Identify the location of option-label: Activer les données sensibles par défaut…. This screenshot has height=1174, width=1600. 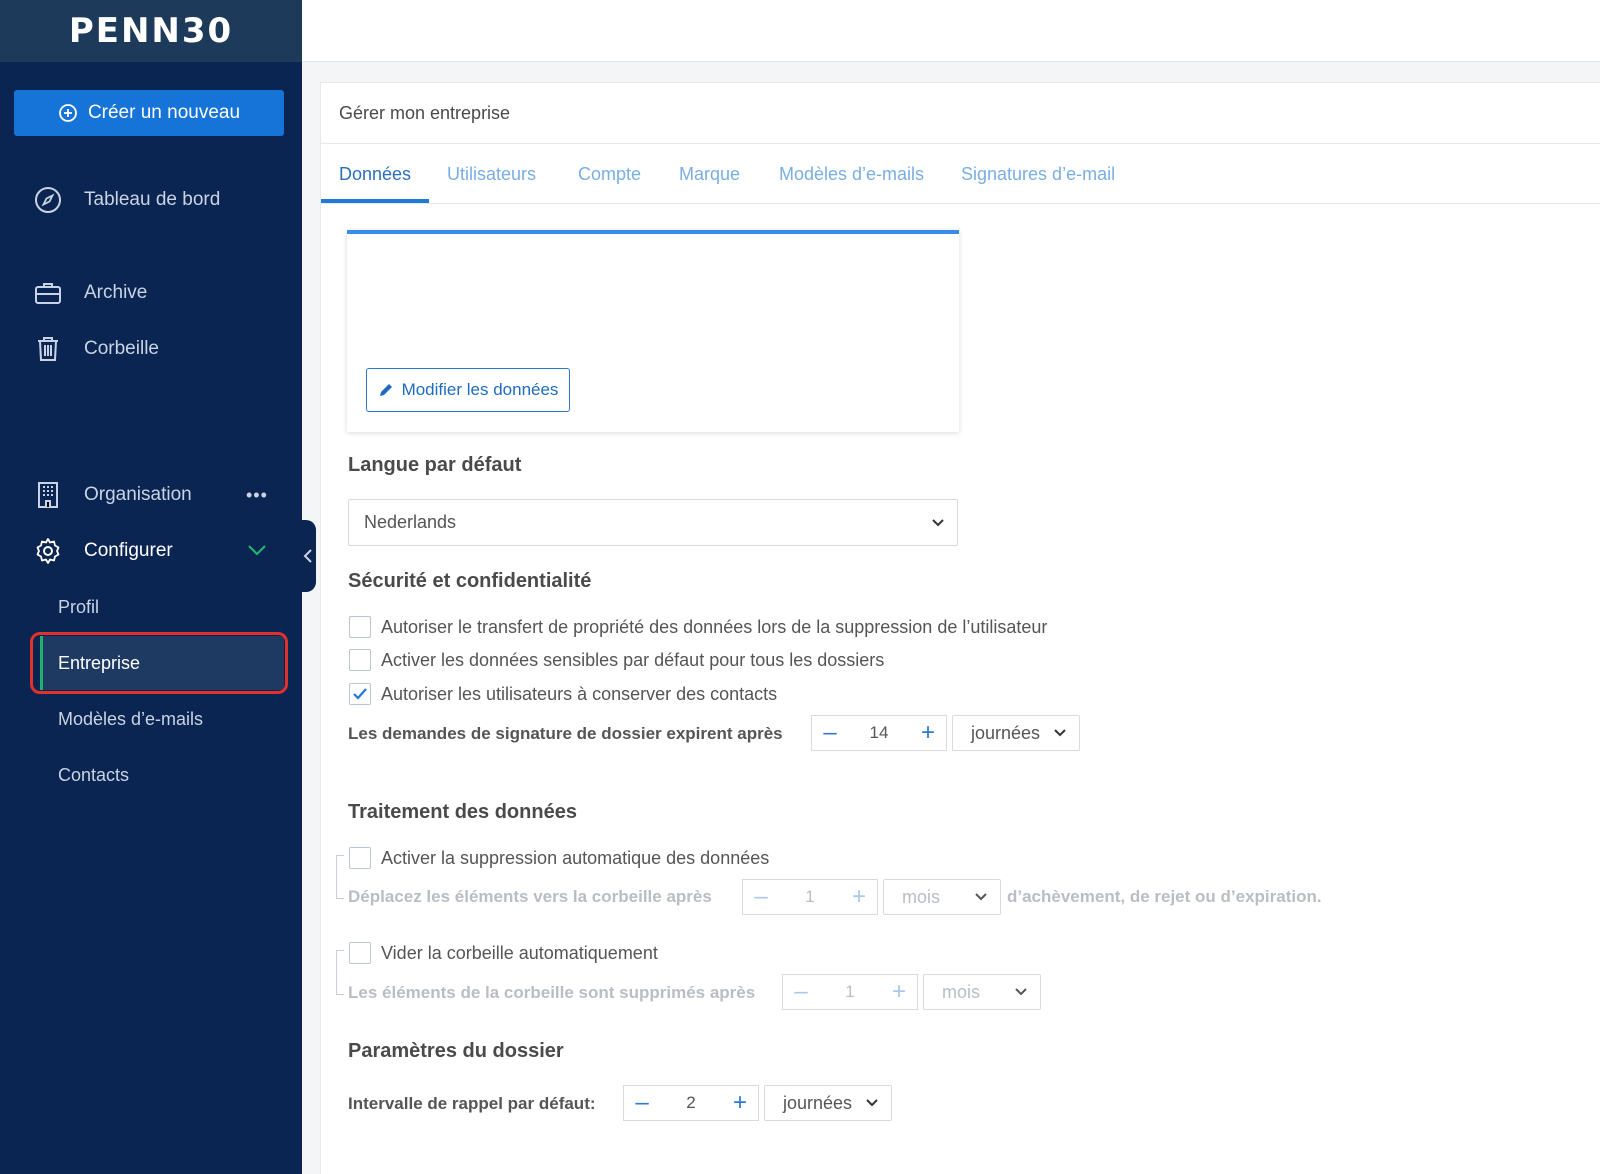
(633, 659).